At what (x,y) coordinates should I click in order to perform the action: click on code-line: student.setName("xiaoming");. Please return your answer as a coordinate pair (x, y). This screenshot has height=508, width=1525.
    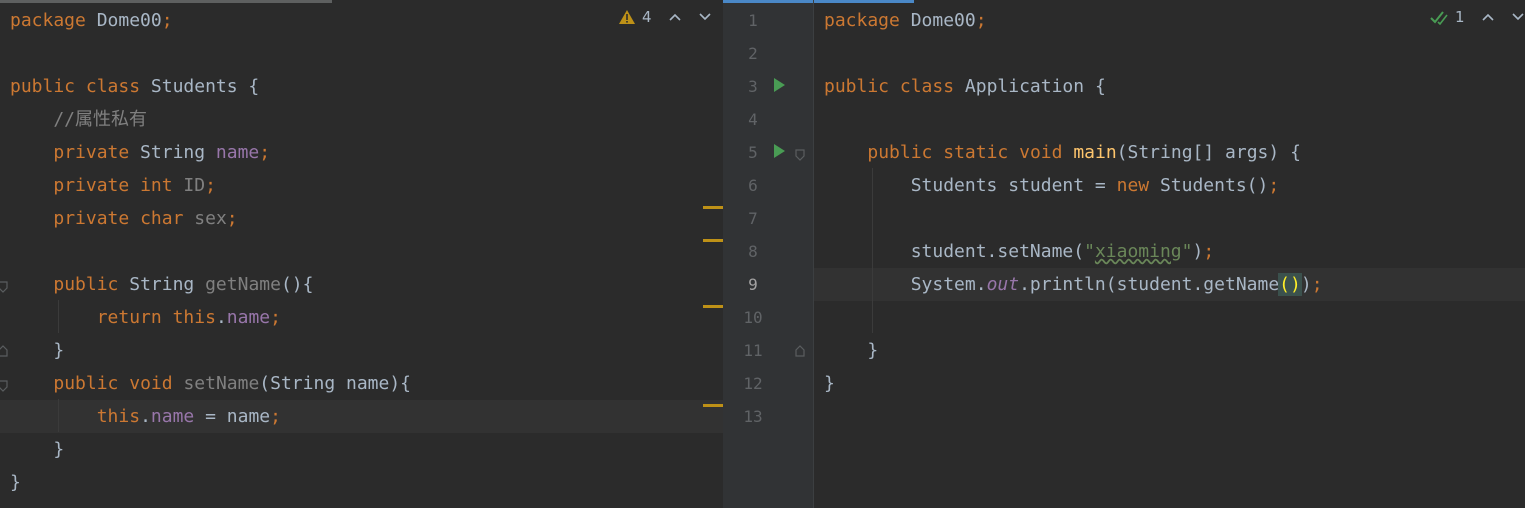
    Looking at the image, I should click on (1169, 251).